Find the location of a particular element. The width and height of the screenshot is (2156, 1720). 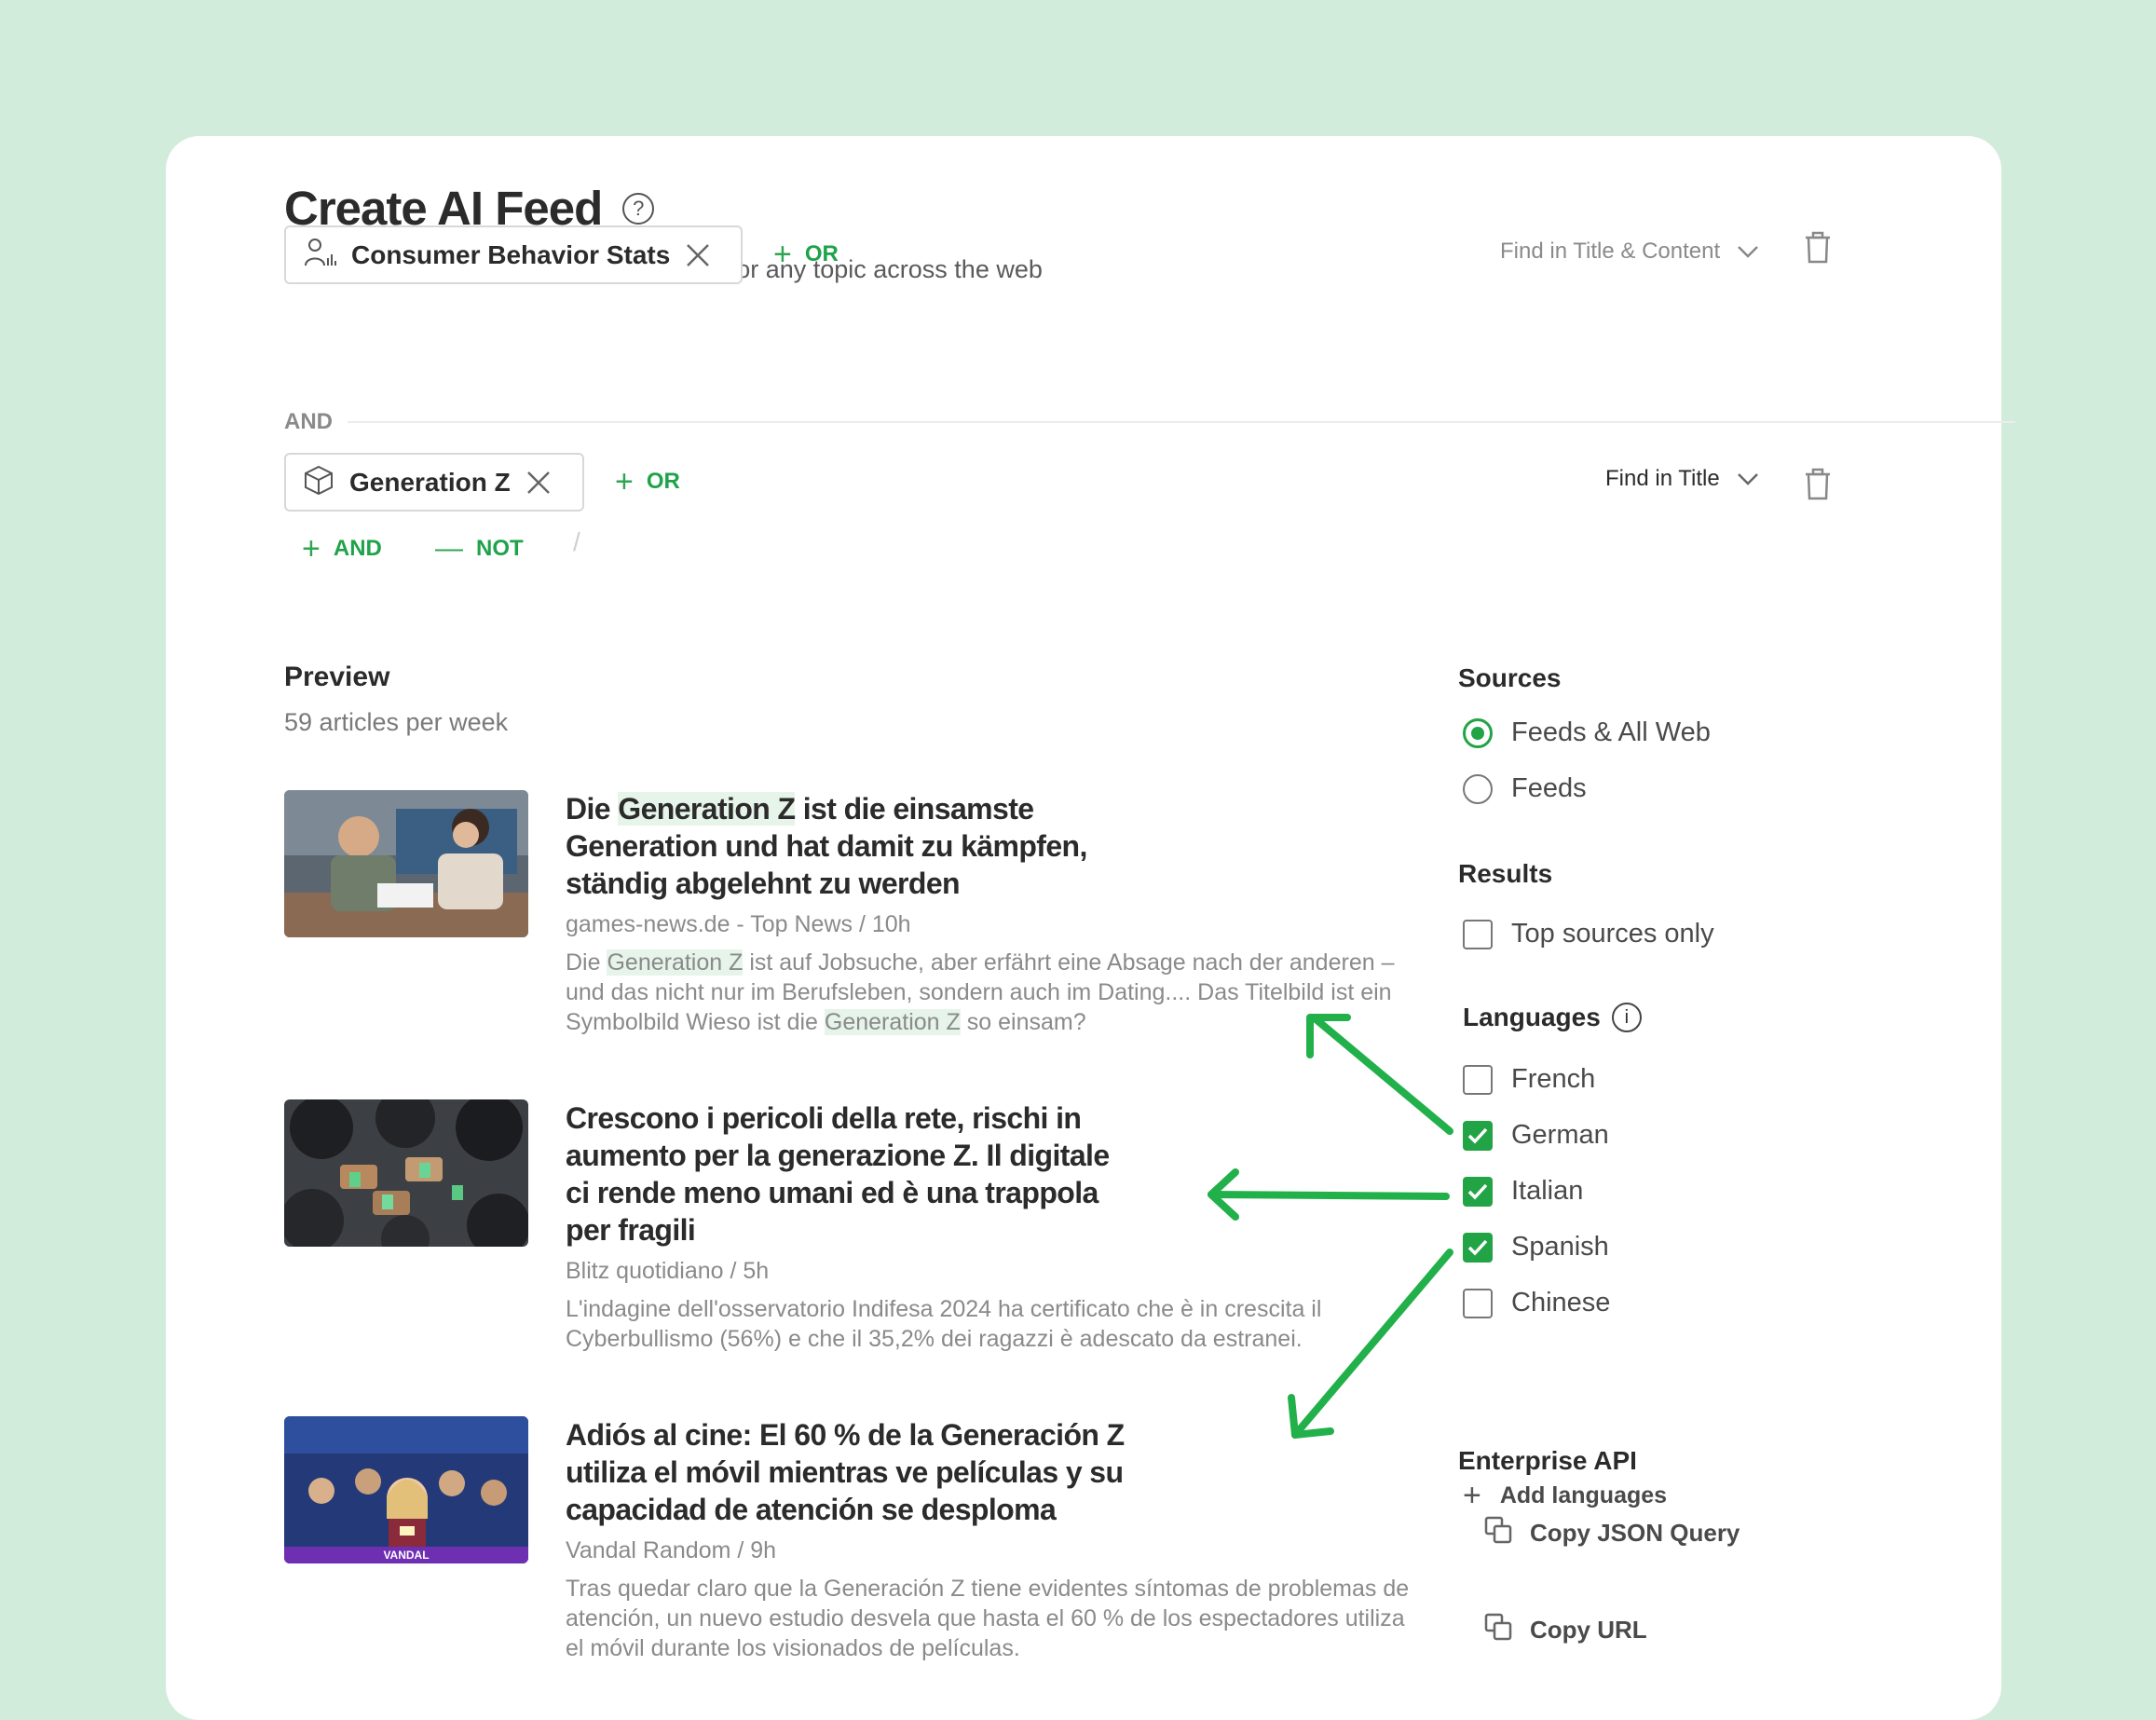

annotation-arrows is located at coordinates (1330, 1226).